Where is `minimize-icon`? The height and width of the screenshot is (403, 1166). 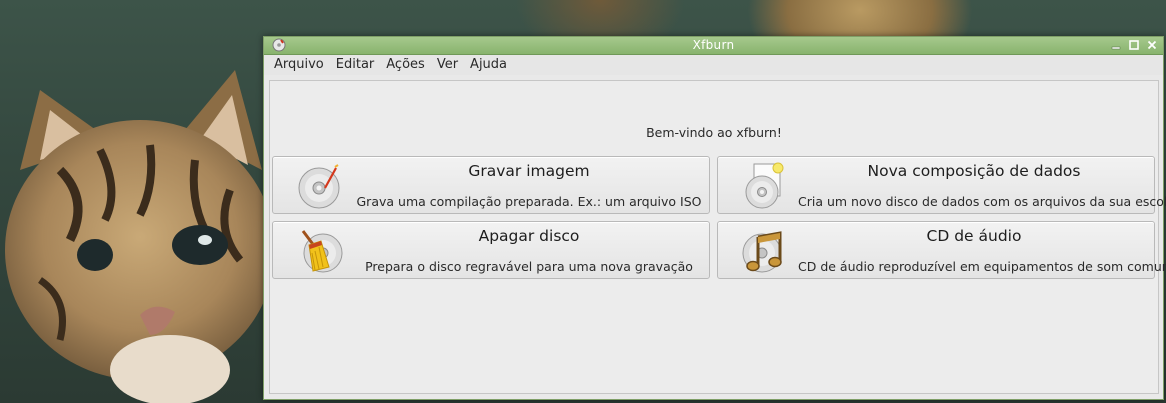 minimize-icon is located at coordinates (1116, 48).